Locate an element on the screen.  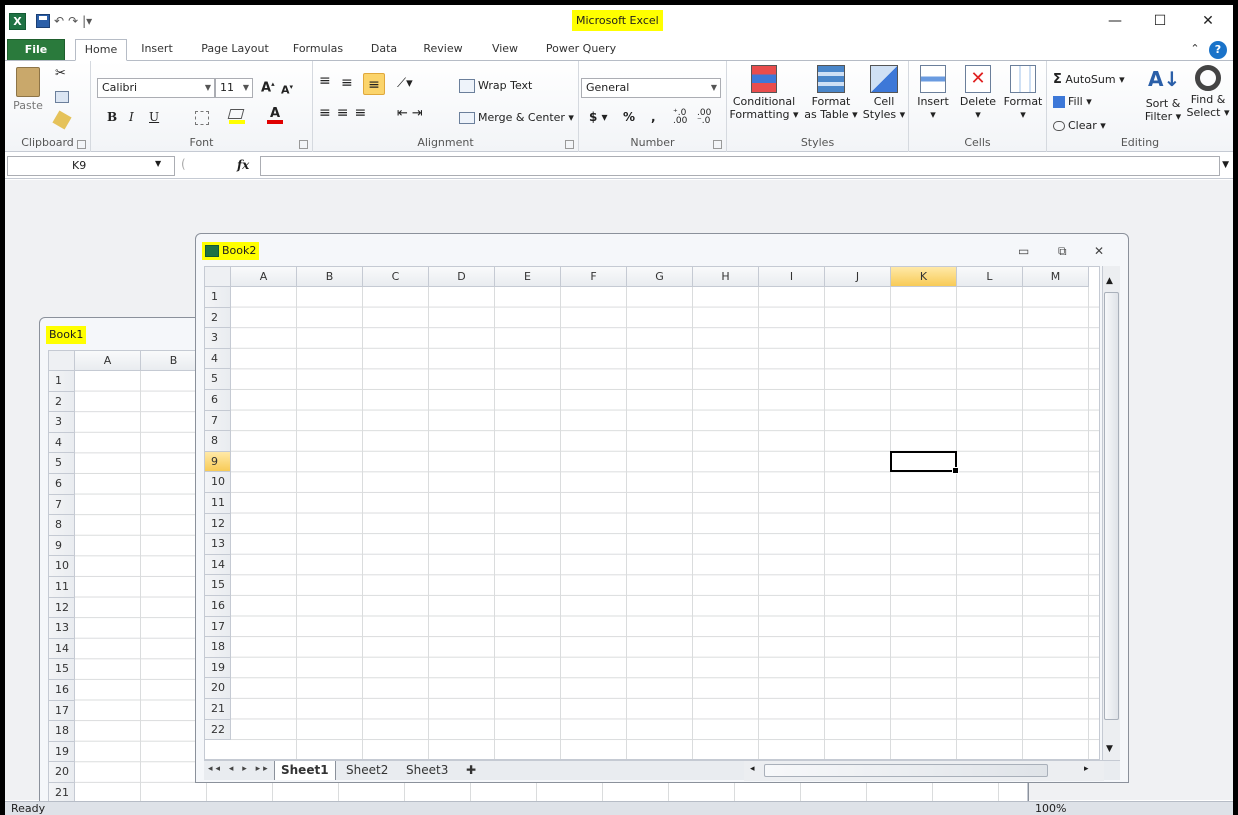
active-cell is located at coordinates (924, 462).